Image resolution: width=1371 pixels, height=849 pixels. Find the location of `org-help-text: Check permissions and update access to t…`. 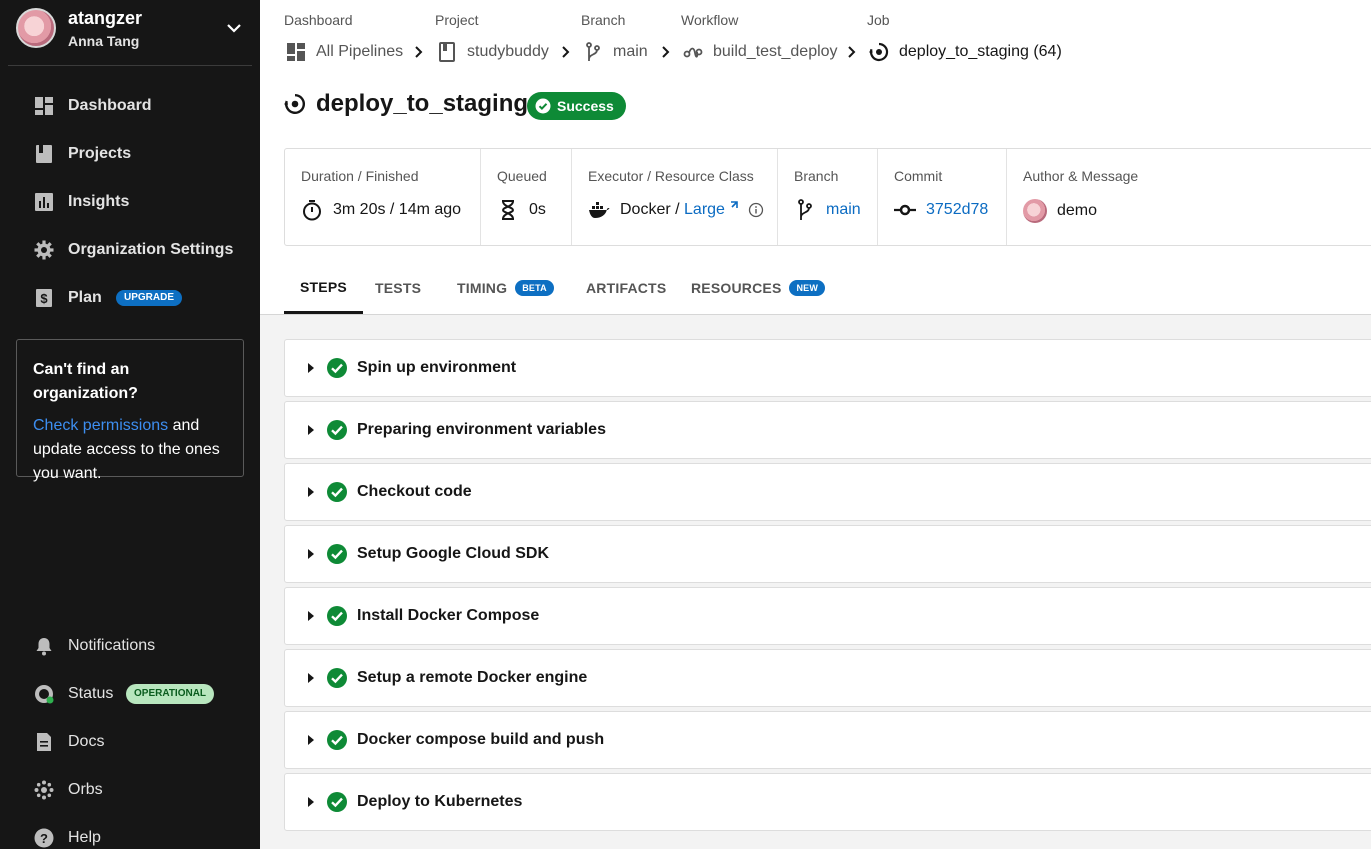

org-help-text: Check permissions and update access to t… is located at coordinates (130, 450).